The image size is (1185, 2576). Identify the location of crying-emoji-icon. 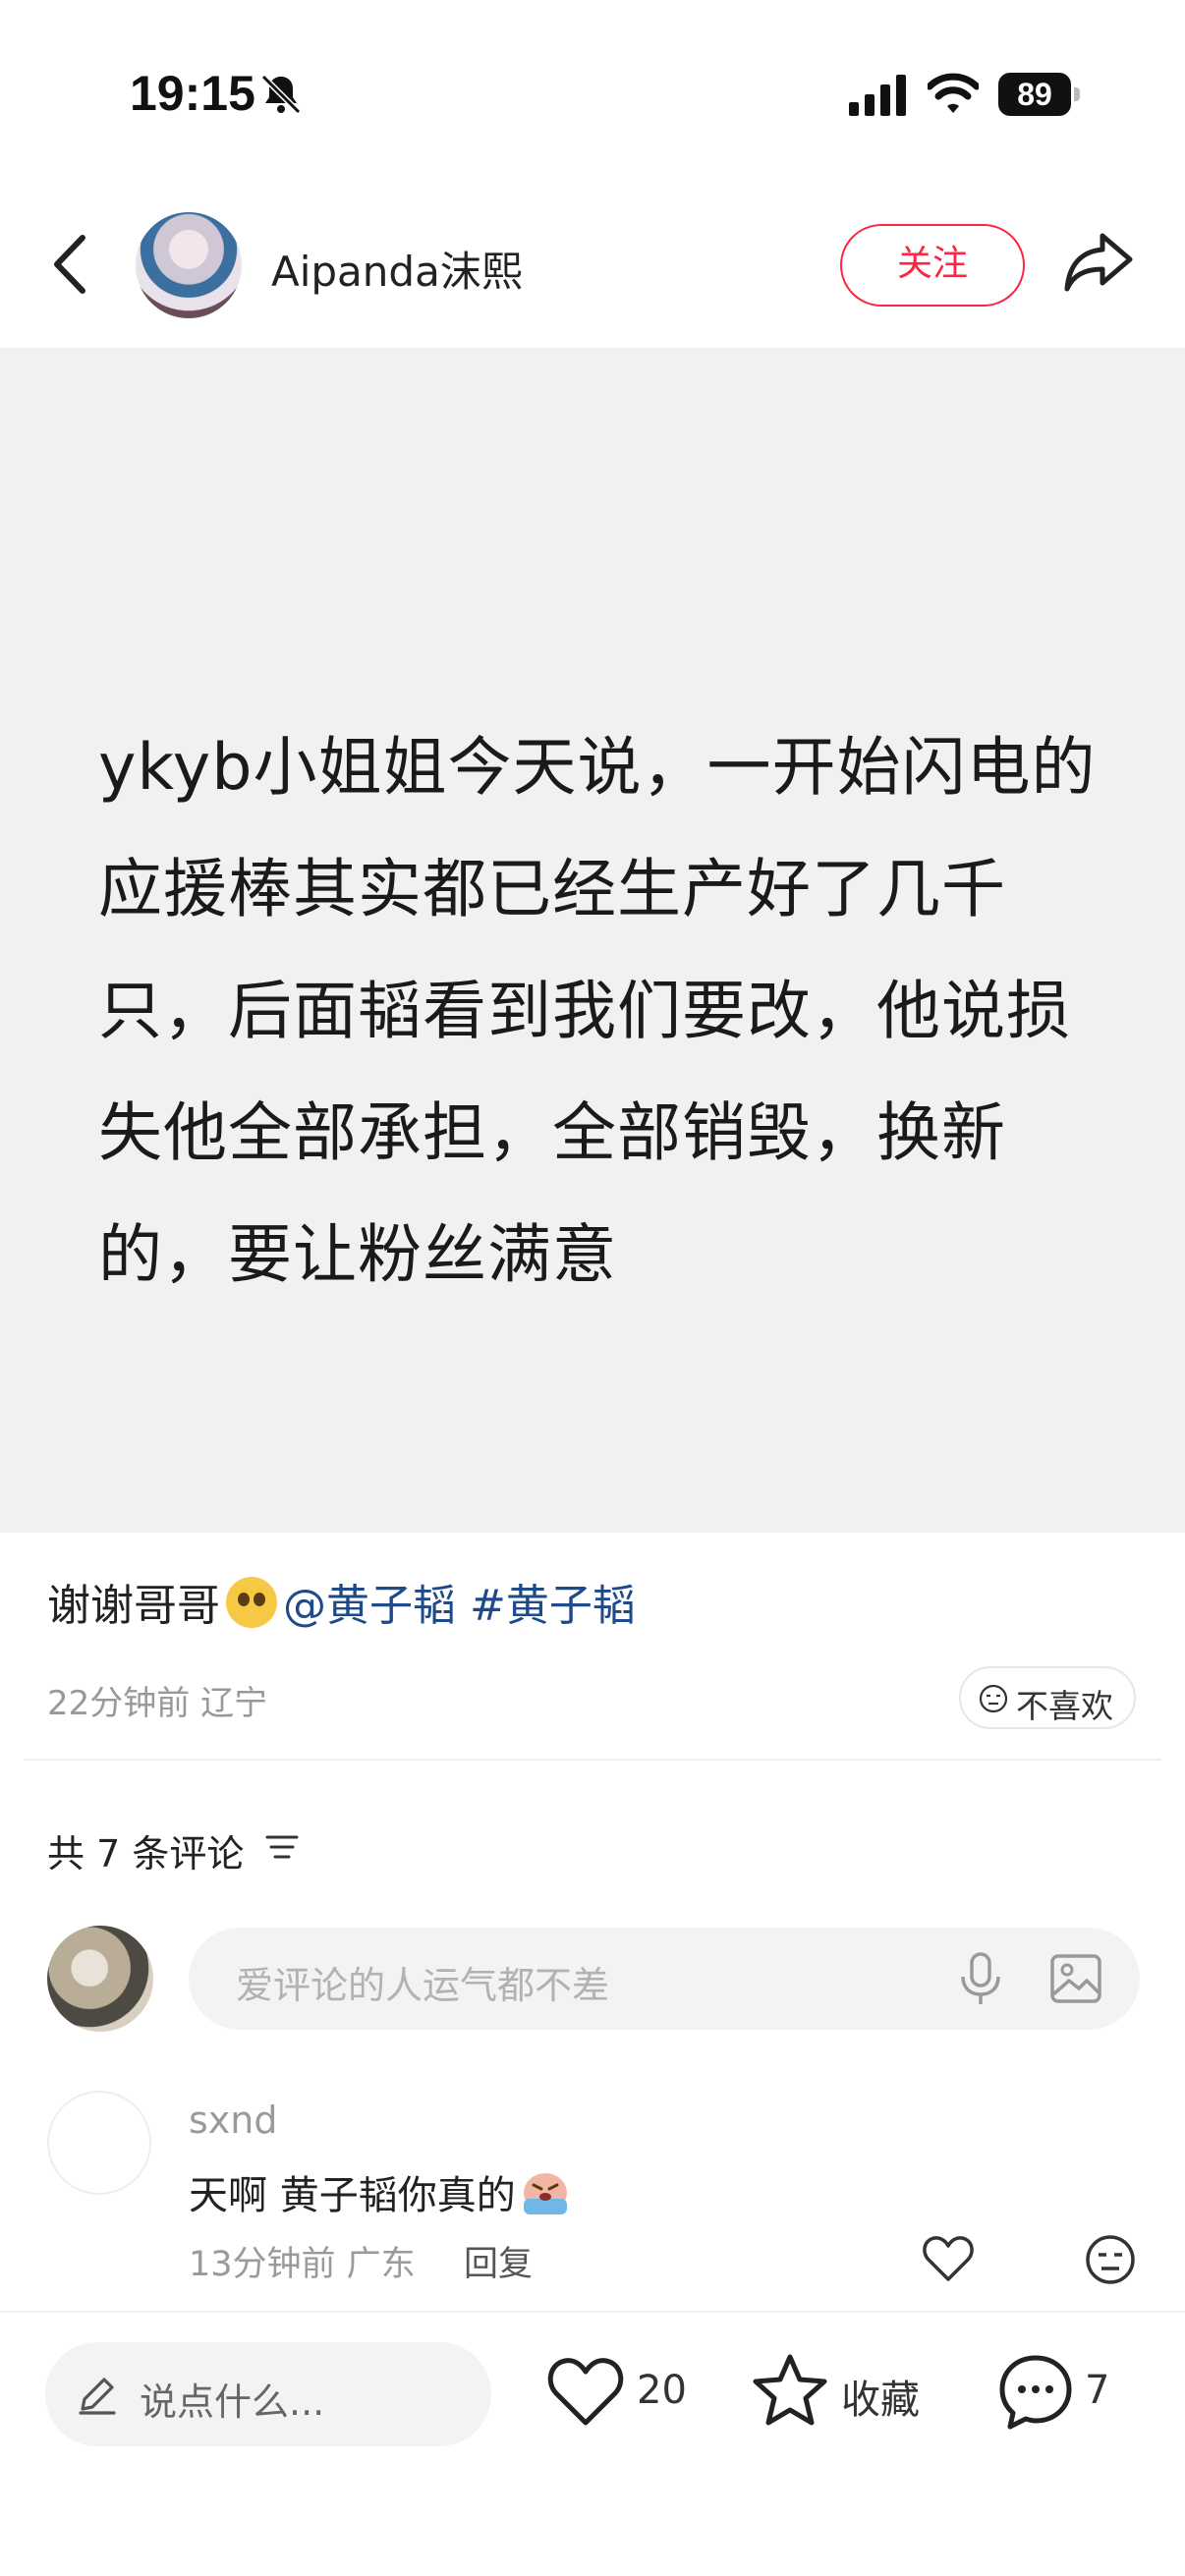
(545, 2193).